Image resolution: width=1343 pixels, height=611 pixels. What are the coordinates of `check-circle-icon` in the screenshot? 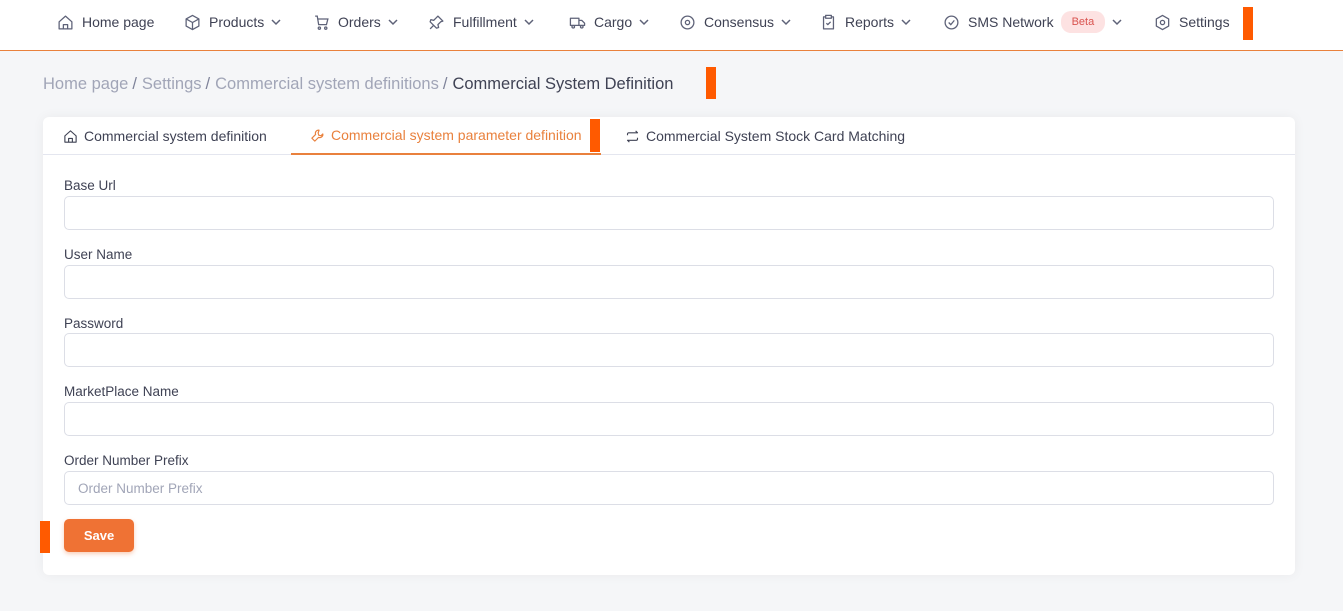 It's located at (951, 22).